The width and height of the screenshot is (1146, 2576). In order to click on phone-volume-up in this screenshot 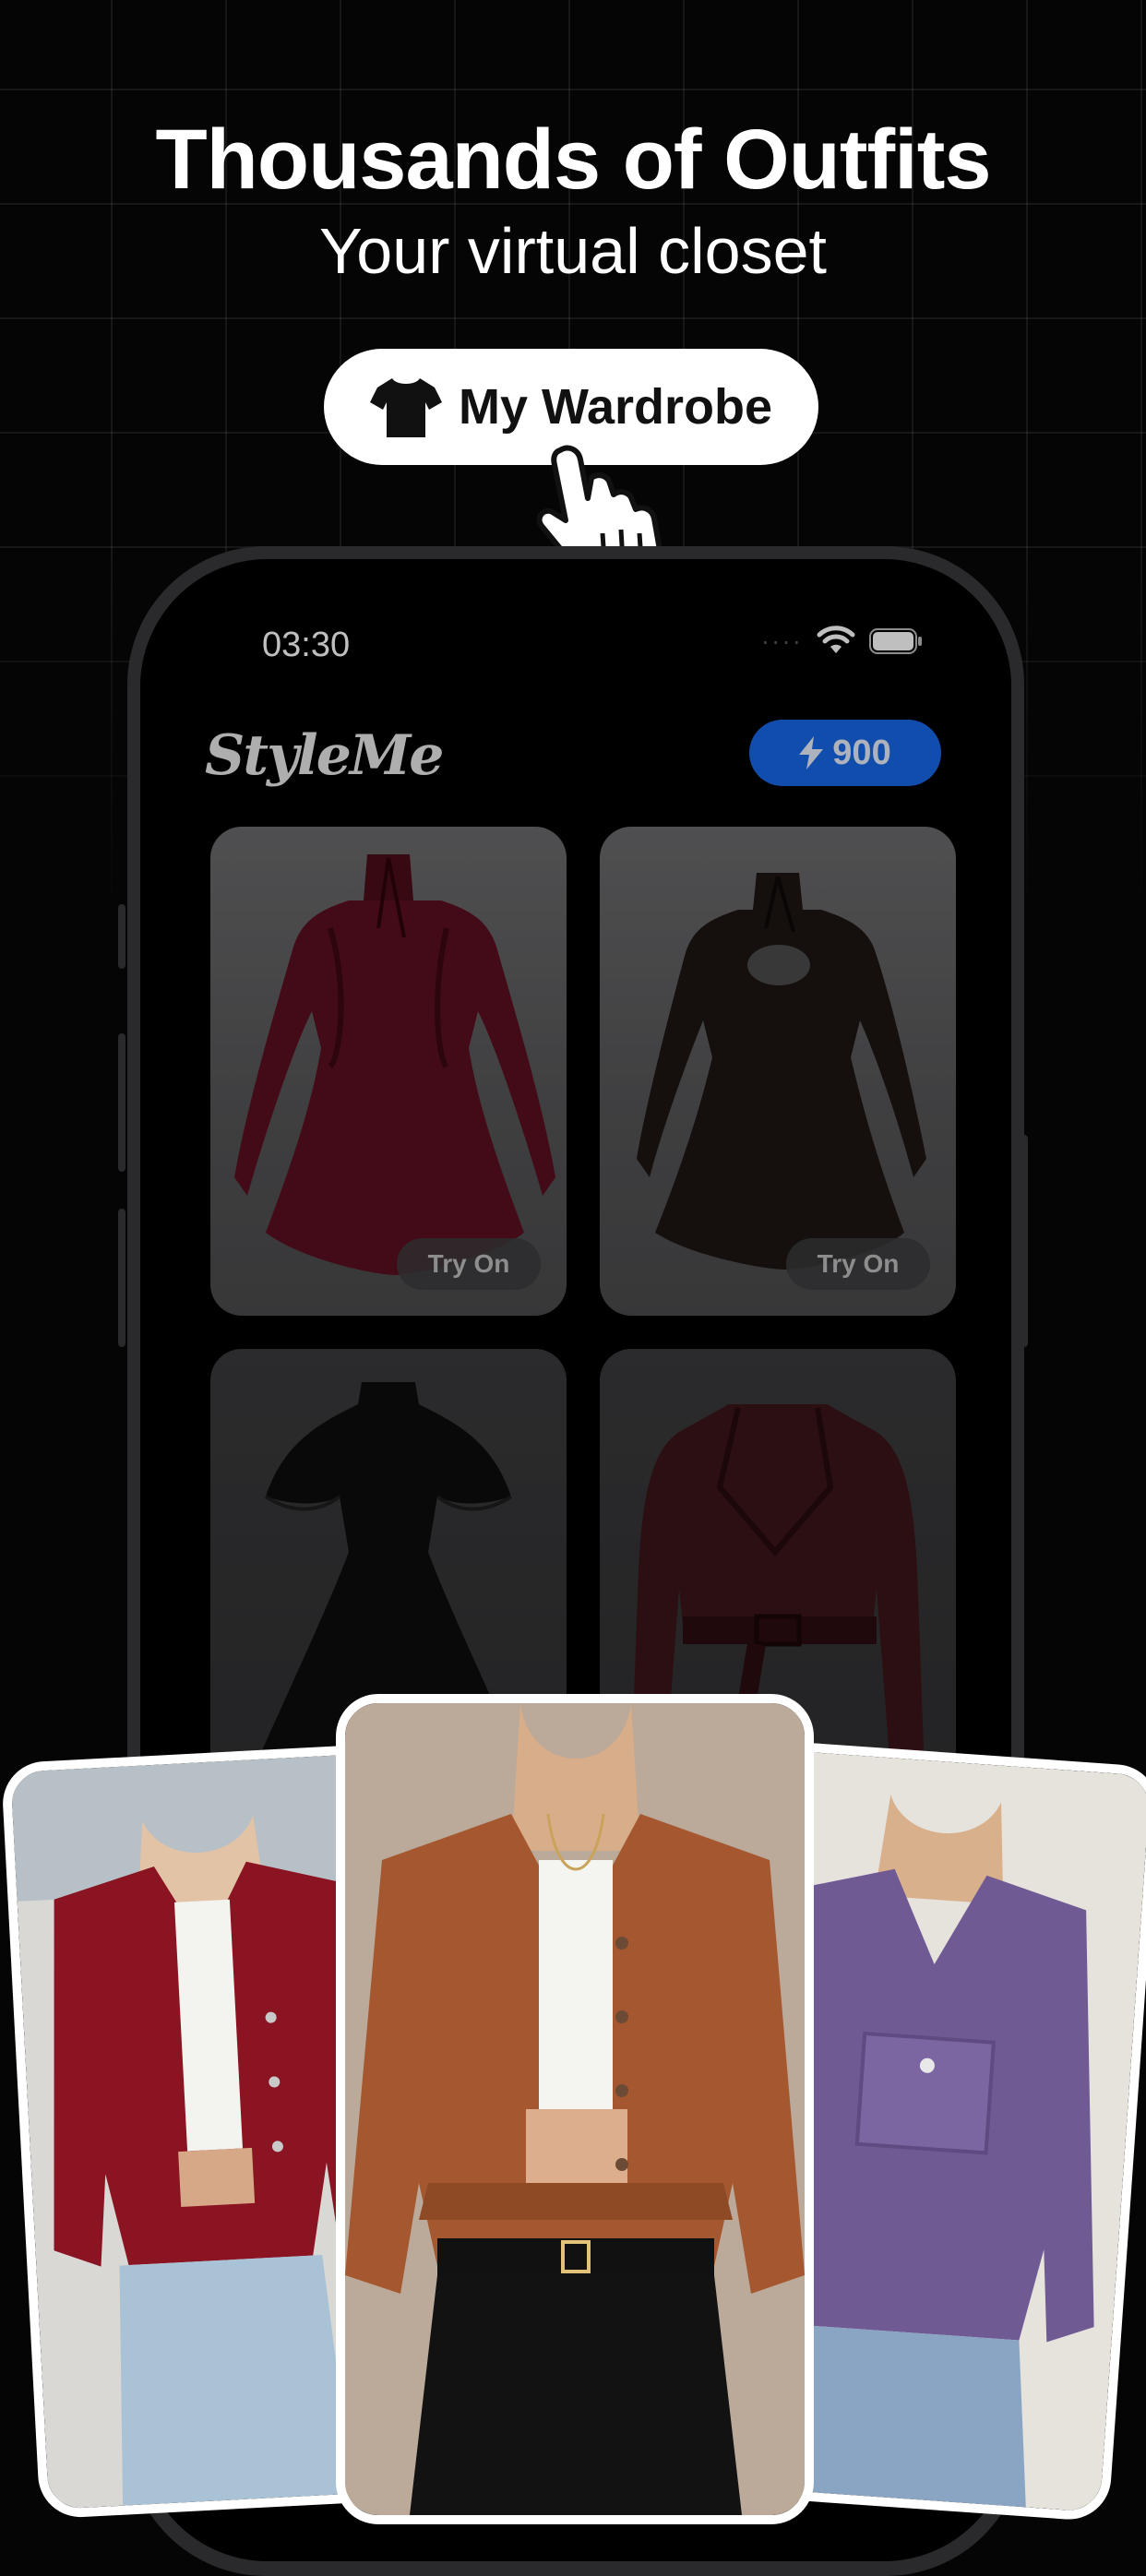, I will do `click(122, 1102)`.